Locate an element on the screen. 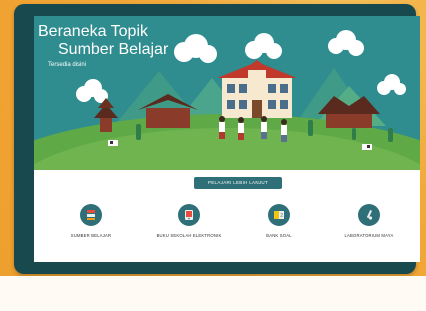 The image size is (426, 311). ebook-icon is located at coordinates (189, 215).